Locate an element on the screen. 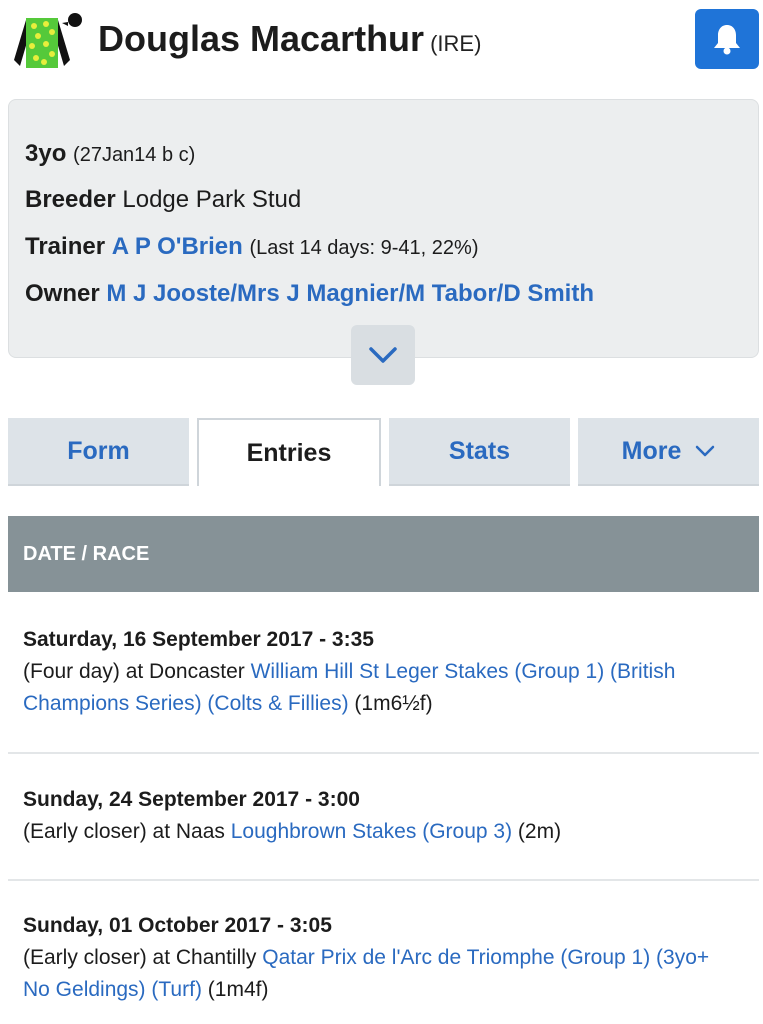 Image resolution: width=763 pixels, height=1024 pixels. tab-form: Form is located at coordinates (98, 452).